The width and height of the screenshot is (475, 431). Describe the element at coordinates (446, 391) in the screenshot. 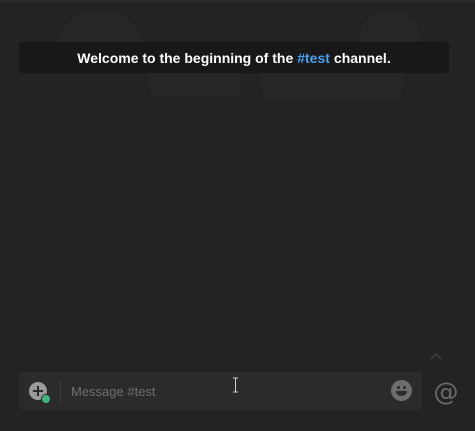

I see `mention-button: @` at that location.